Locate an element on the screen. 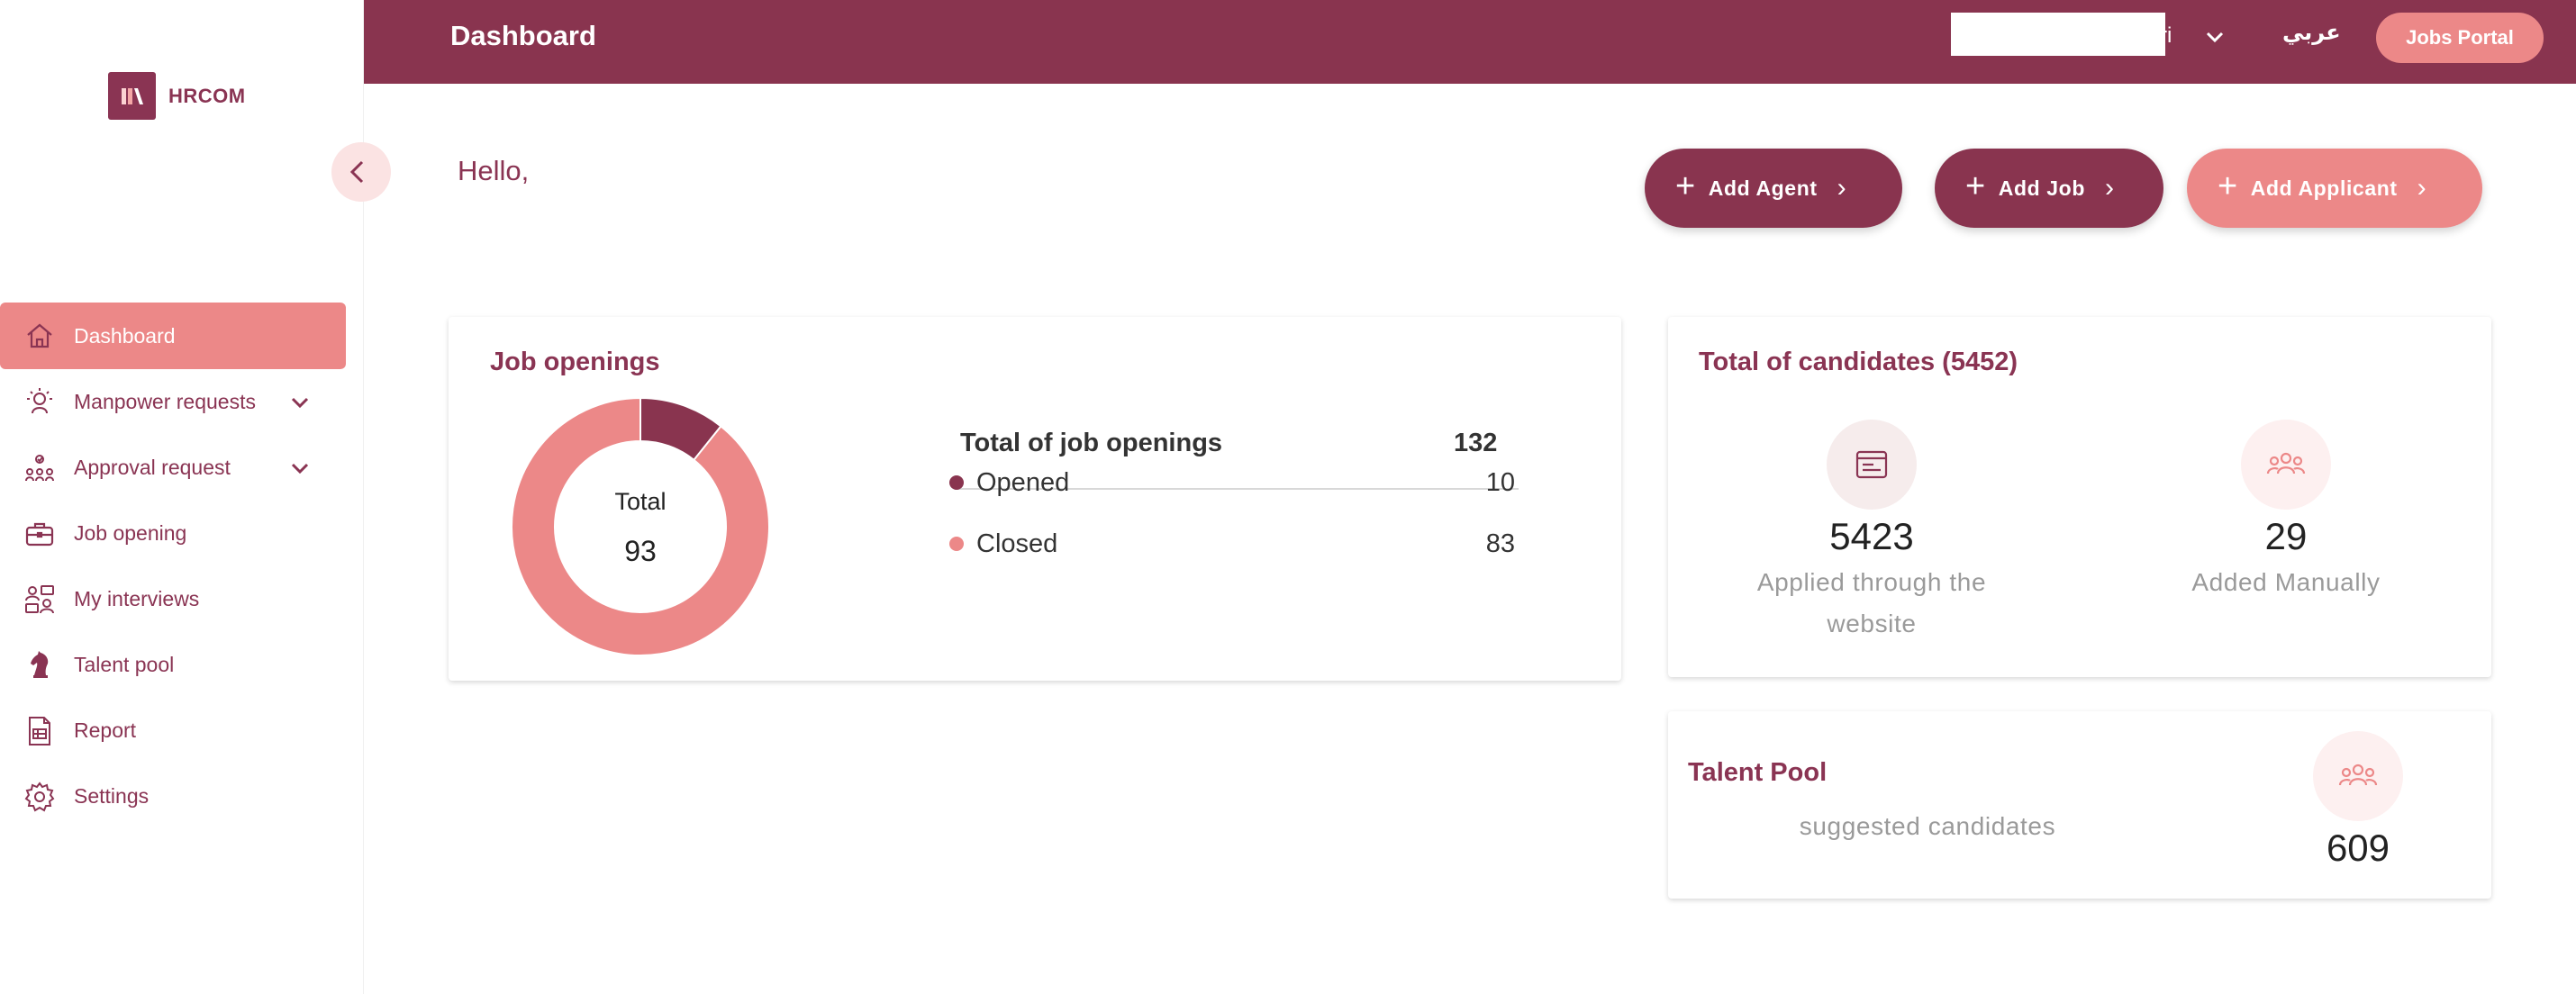 The width and height of the screenshot is (2576, 994). sidebar-item-manpower-requests: Manpower requests is located at coordinates (182, 402).